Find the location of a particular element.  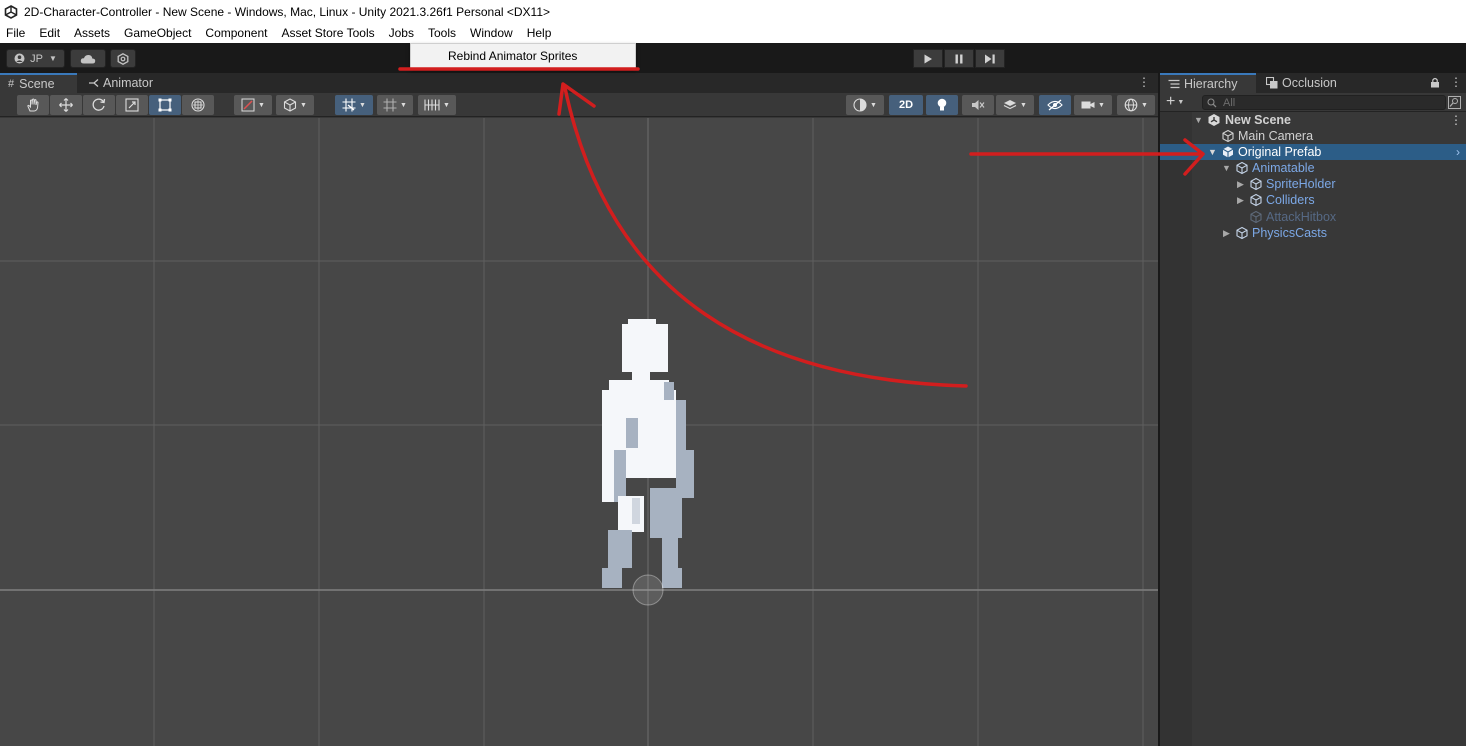

scene-search-icon is located at coordinates (1454, 102).